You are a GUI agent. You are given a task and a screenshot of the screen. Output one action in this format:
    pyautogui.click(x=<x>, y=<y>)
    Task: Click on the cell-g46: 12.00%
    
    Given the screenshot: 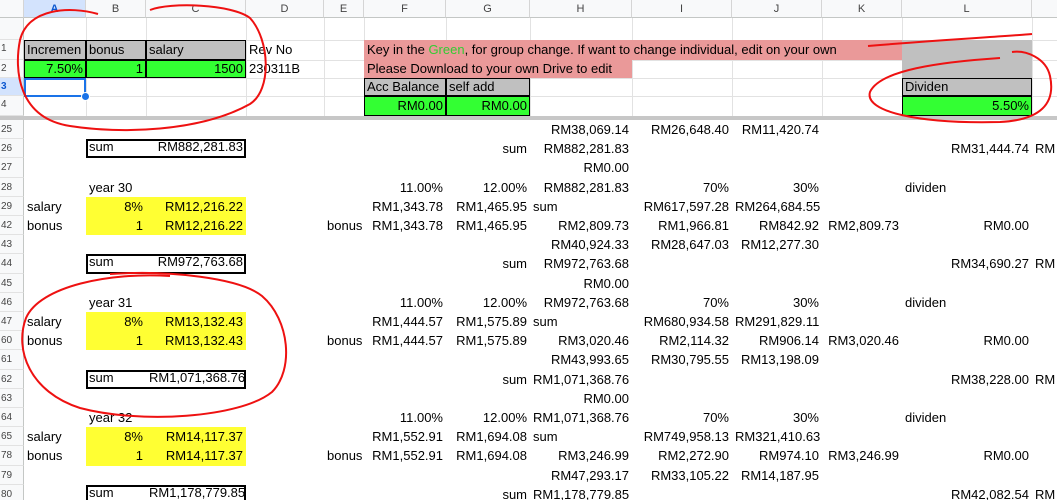 What is the action you would take?
    pyautogui.click(x=488, y=302)
    